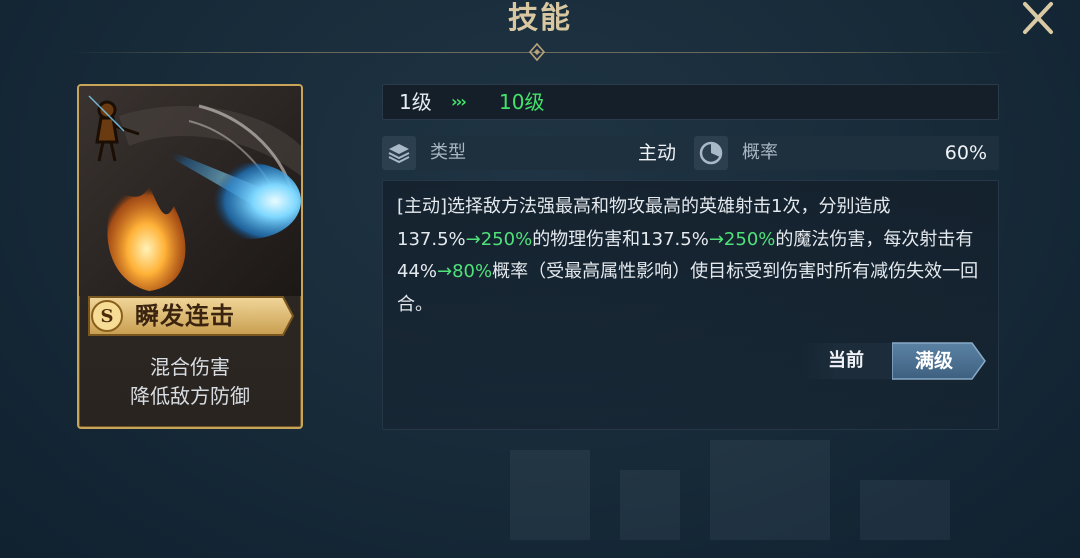 Image resolution: width=1080 pixels, height=558 pixels. I want to click on desc-upgrade-2: →250%, so click(742, 239).